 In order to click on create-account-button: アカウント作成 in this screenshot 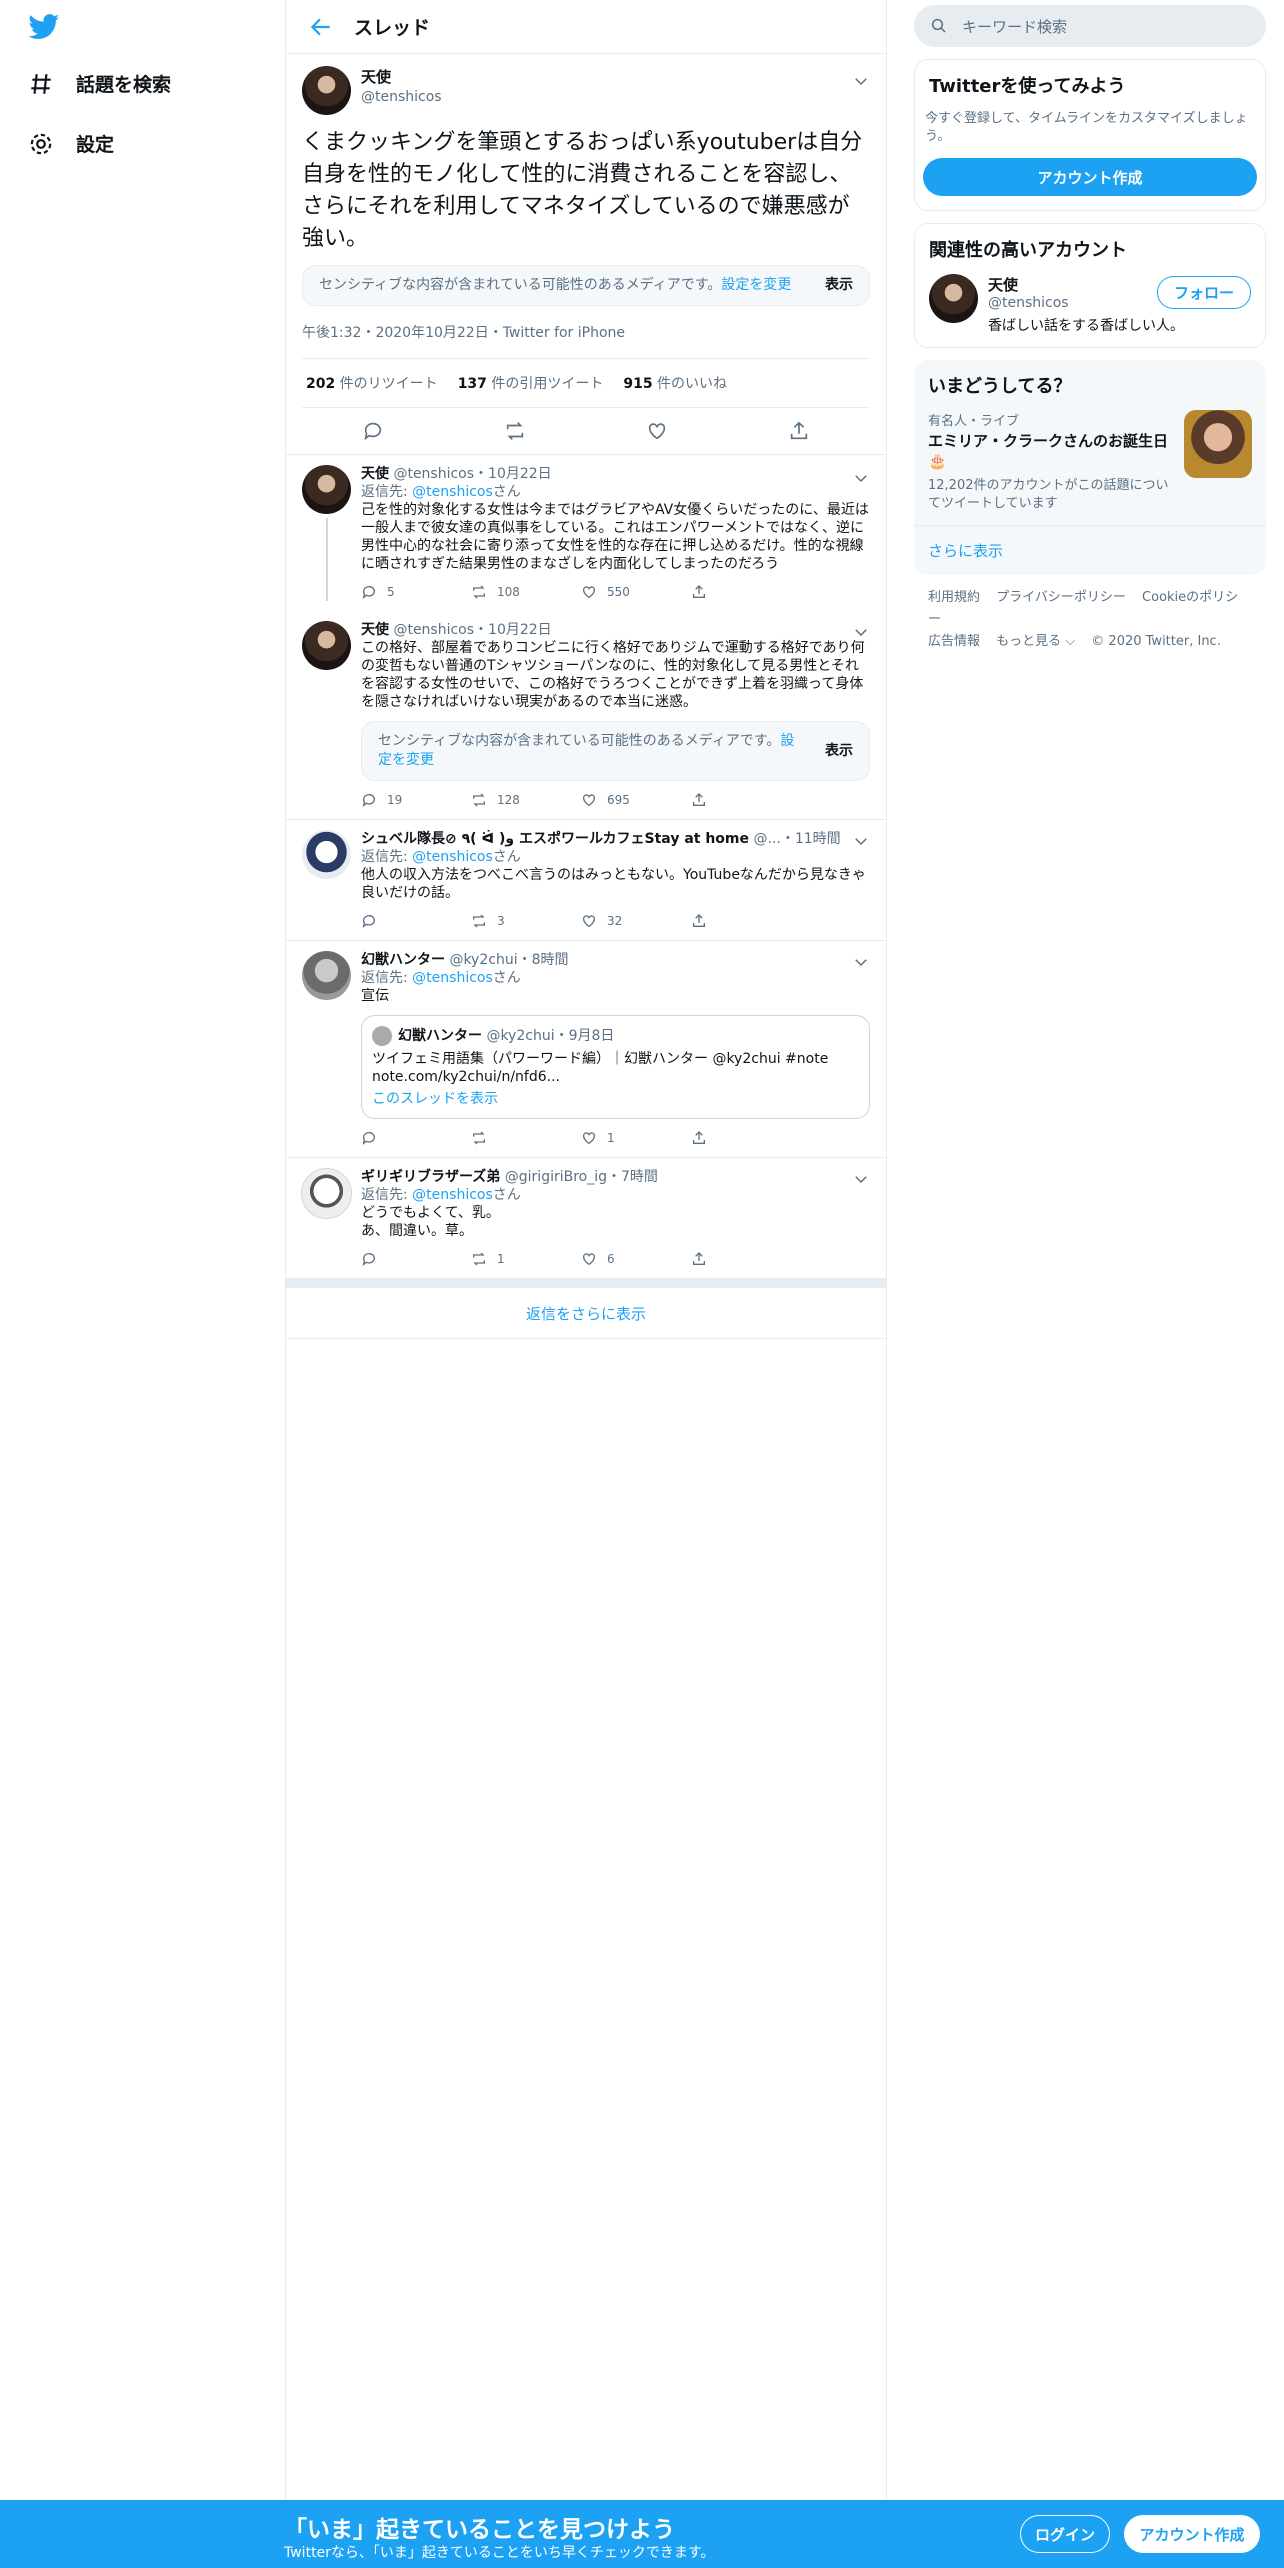, I will do `click(1090, 177)`.